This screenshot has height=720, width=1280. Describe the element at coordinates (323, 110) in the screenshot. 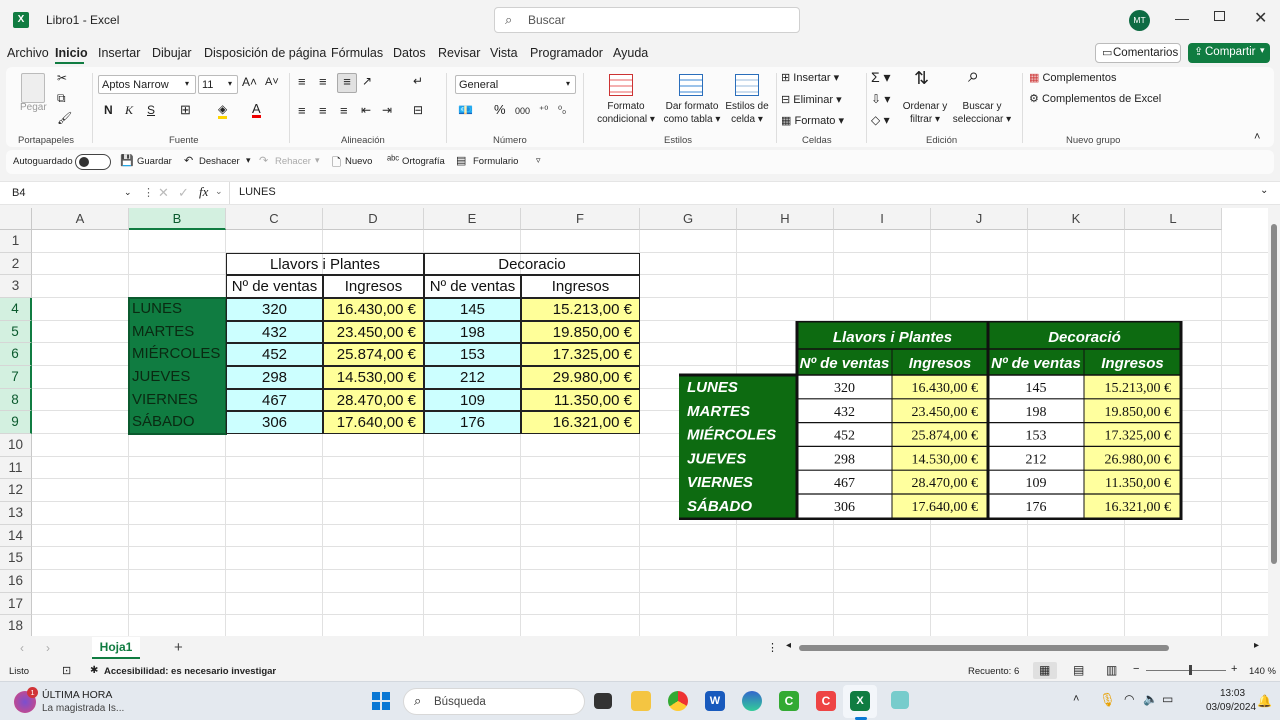

I see `align-center-icon: ≡` at that location.